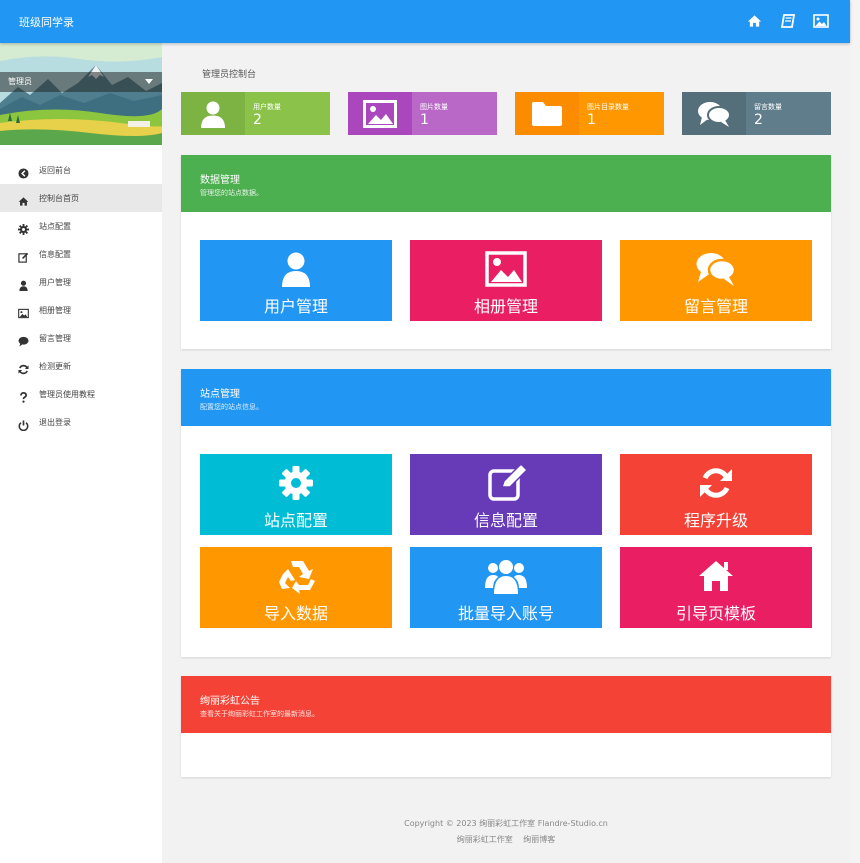 The height and width of the screenshot is (863, 860). What do you see at coordinates (67, 394) in the screenshot?
I see `sidebar-item-label: 管理员使用教程` at bounding box center [67, 394].